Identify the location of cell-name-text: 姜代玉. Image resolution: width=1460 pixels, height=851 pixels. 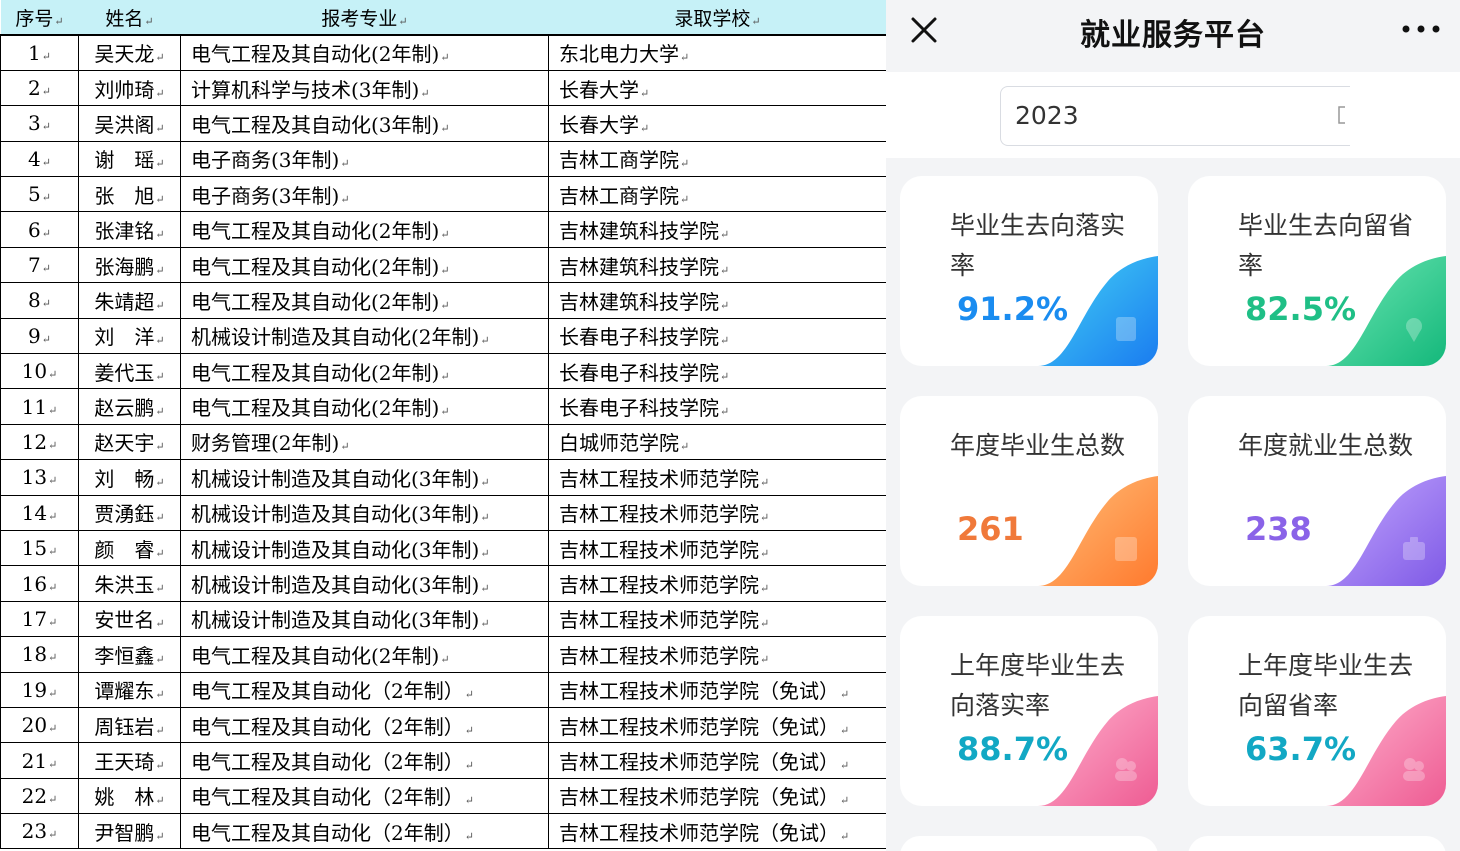
(124, 372).